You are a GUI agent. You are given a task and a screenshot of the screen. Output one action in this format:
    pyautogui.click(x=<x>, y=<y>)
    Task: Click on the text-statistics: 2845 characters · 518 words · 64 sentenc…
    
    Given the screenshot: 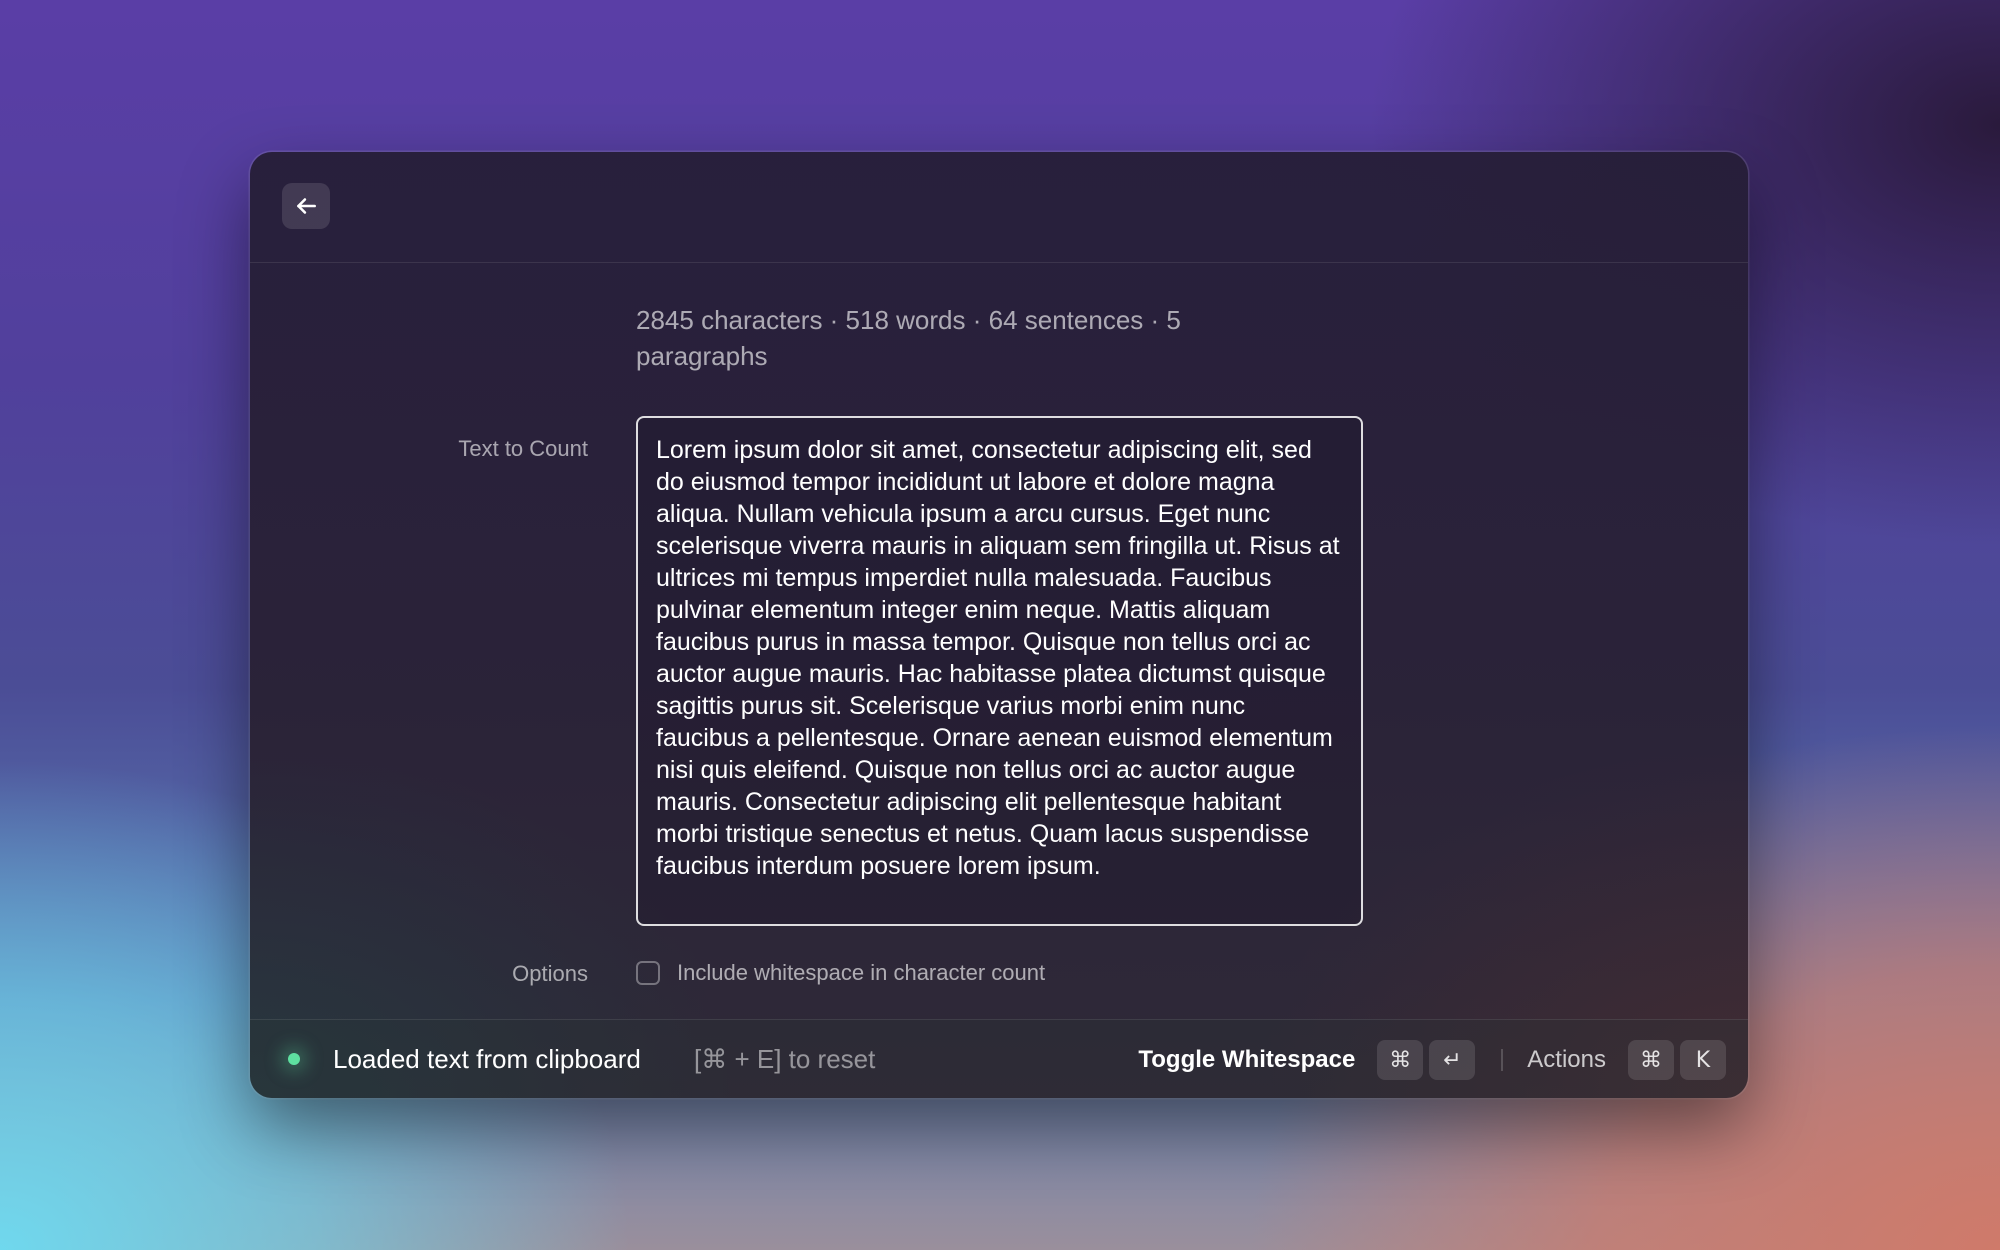 What is the action you would take?
    pyautogui.click(x=908, y=338)
    